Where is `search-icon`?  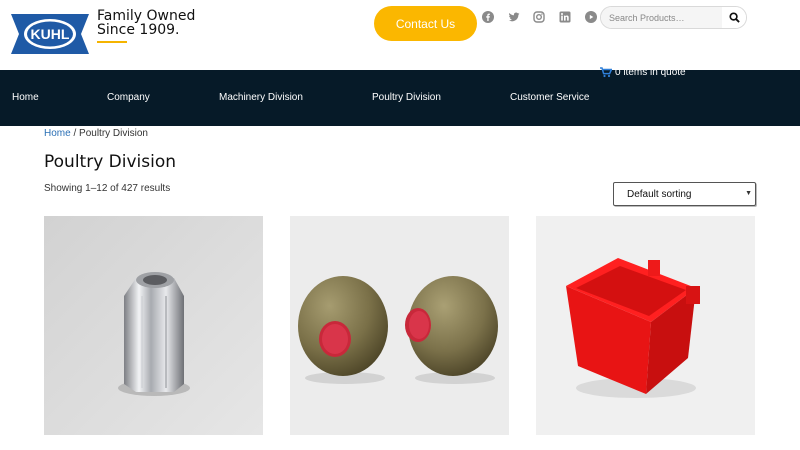
search-icon is located at coordinates (734, 17).